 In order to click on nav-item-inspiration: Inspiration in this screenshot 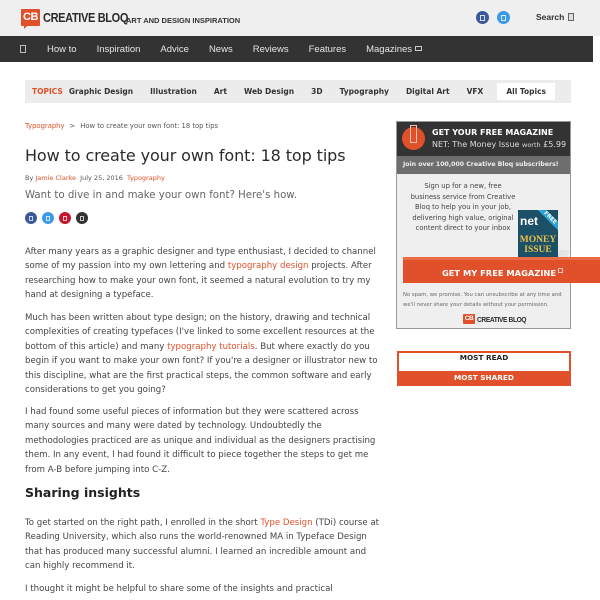, I will do `click(119, 49)`.